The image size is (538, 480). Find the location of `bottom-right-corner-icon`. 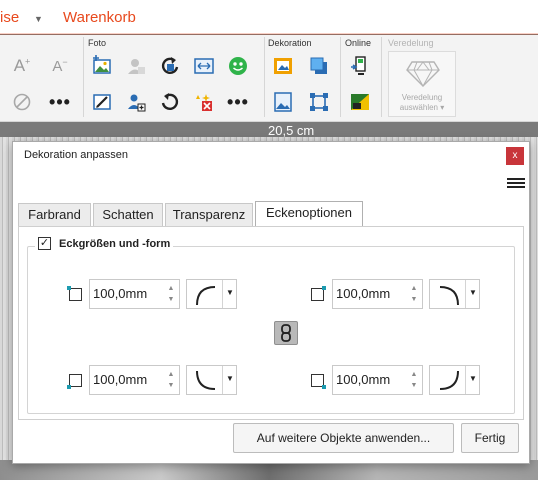

bottom-right-corner-icon is located at coordinates (317, 380).